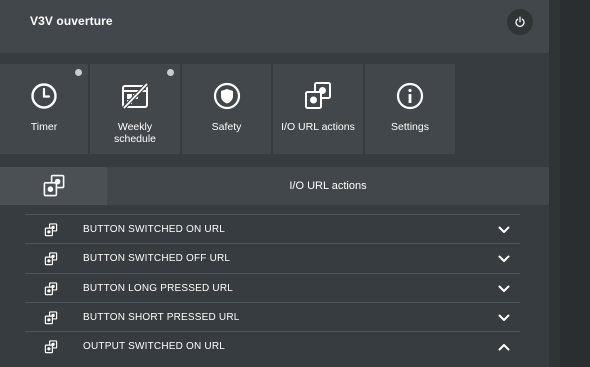 Image resolution: width=590 pixels, height=367 pixels. I want to click on tile-label: Settings, so click(410, 127).